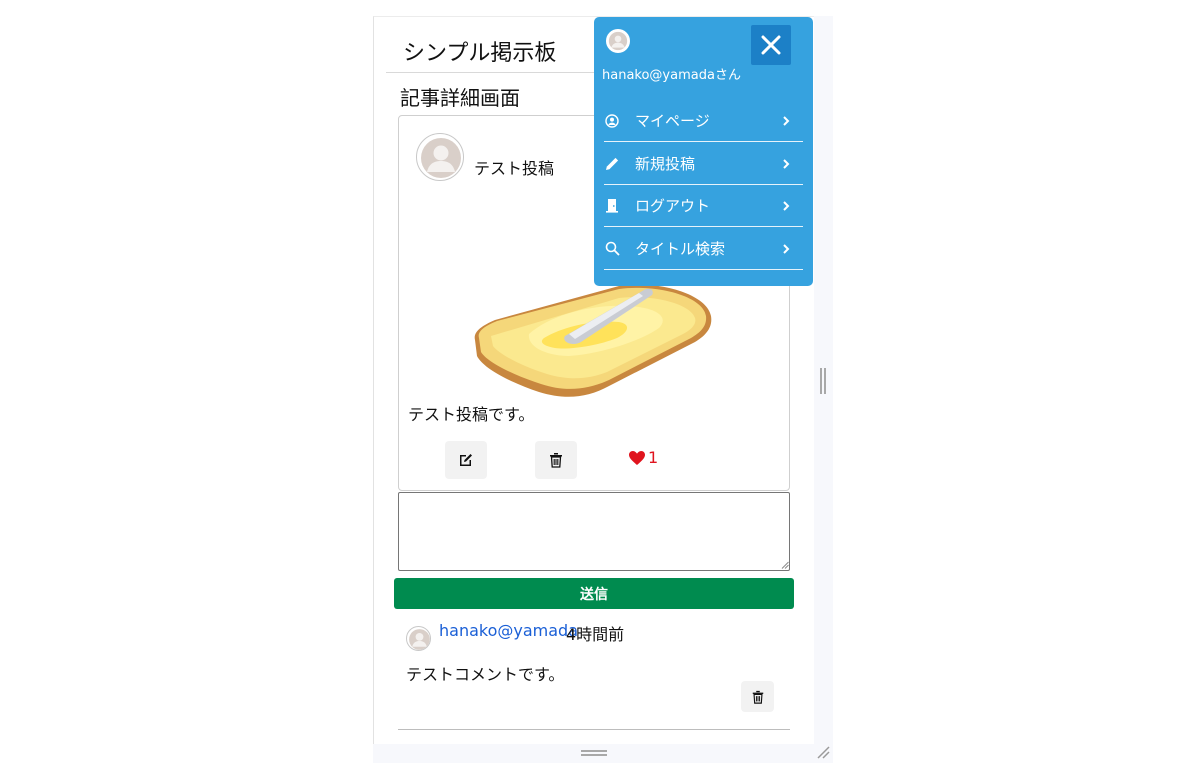 The width and height of the screenshot is (1183, 763). I want to click on drawer-user-avatar, so click(618, 41).